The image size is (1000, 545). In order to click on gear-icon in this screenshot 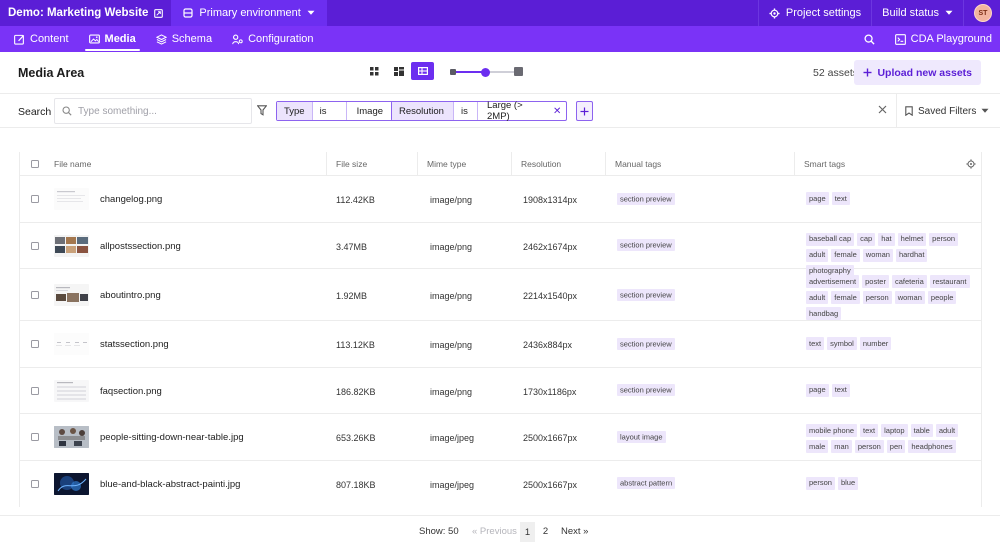, I will do `click(971, 164)`.